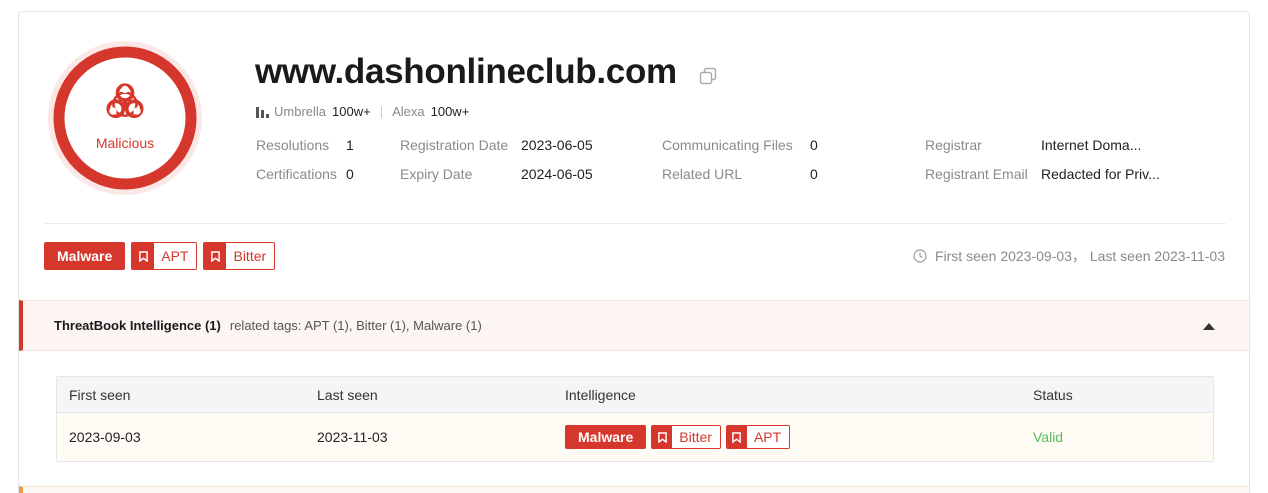  I want to click on meta-communicating-files: Communicating Files 0, so click(740, 145).